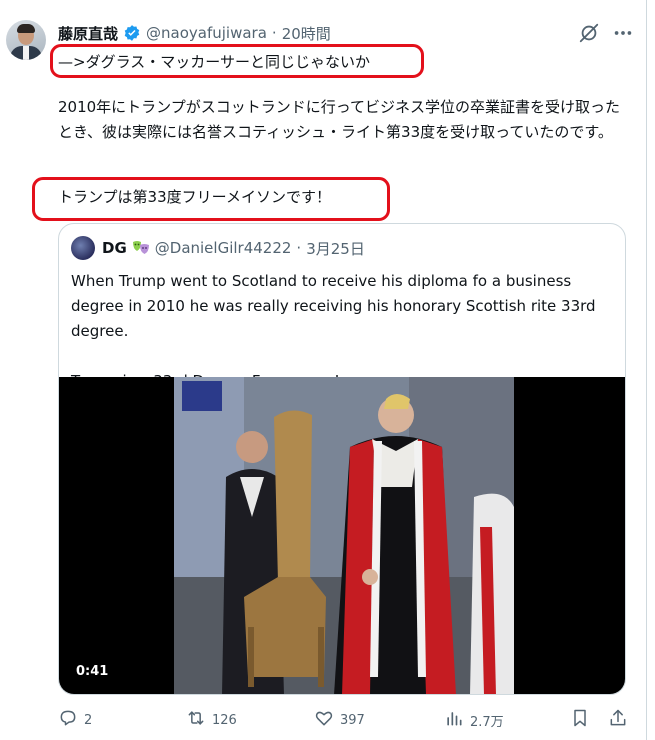 The width and height of the screenshot is (655, 740). I want to click on quoted-date: 3月25日, so click(335, 248).